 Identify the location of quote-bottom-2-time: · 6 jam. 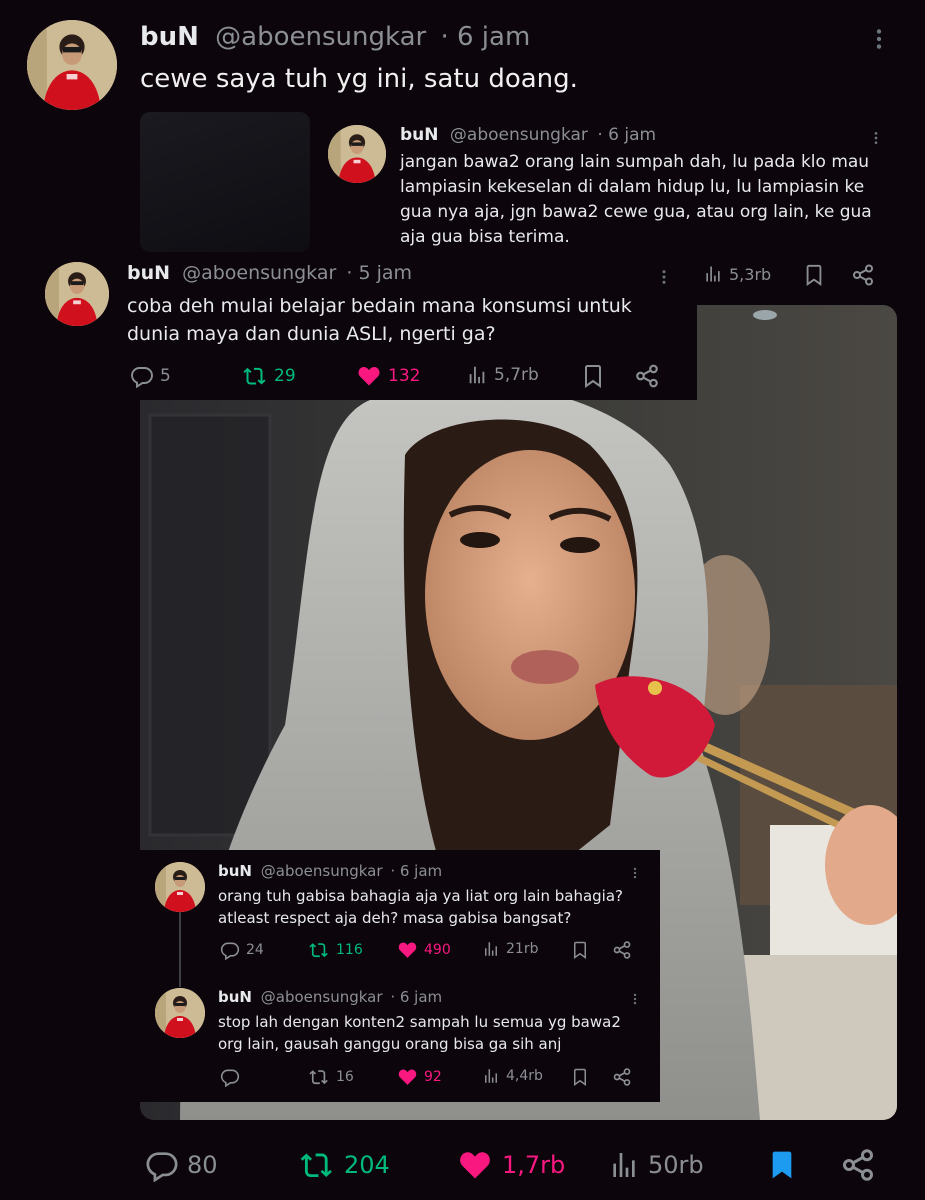
(416, 997).